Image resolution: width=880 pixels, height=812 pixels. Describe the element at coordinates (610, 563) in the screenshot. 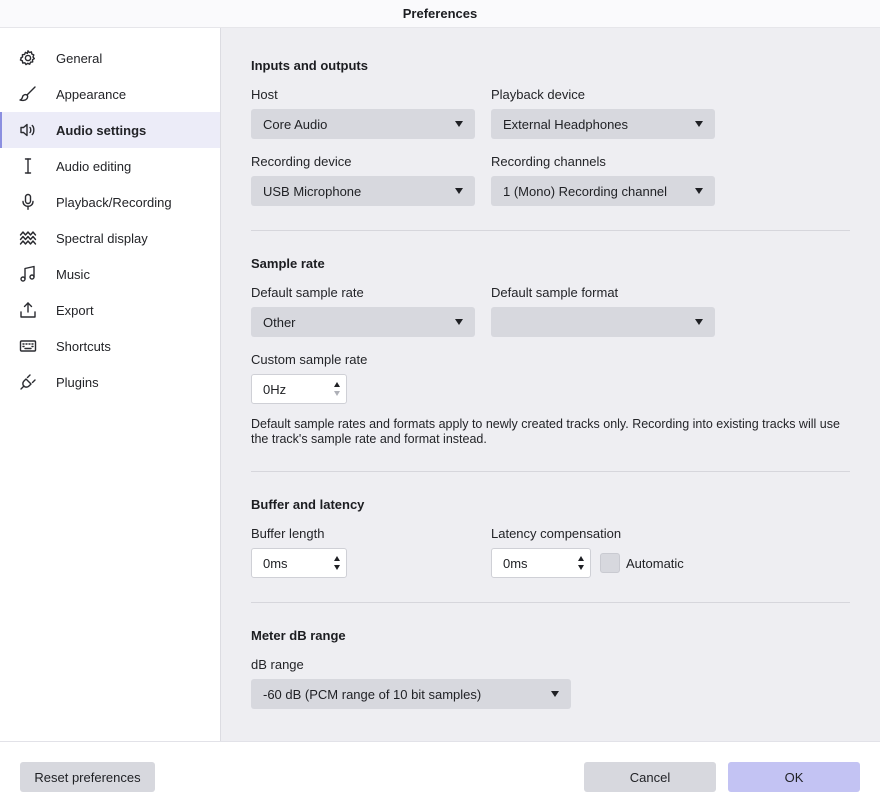

I see `automatic-checkbox` at that location.